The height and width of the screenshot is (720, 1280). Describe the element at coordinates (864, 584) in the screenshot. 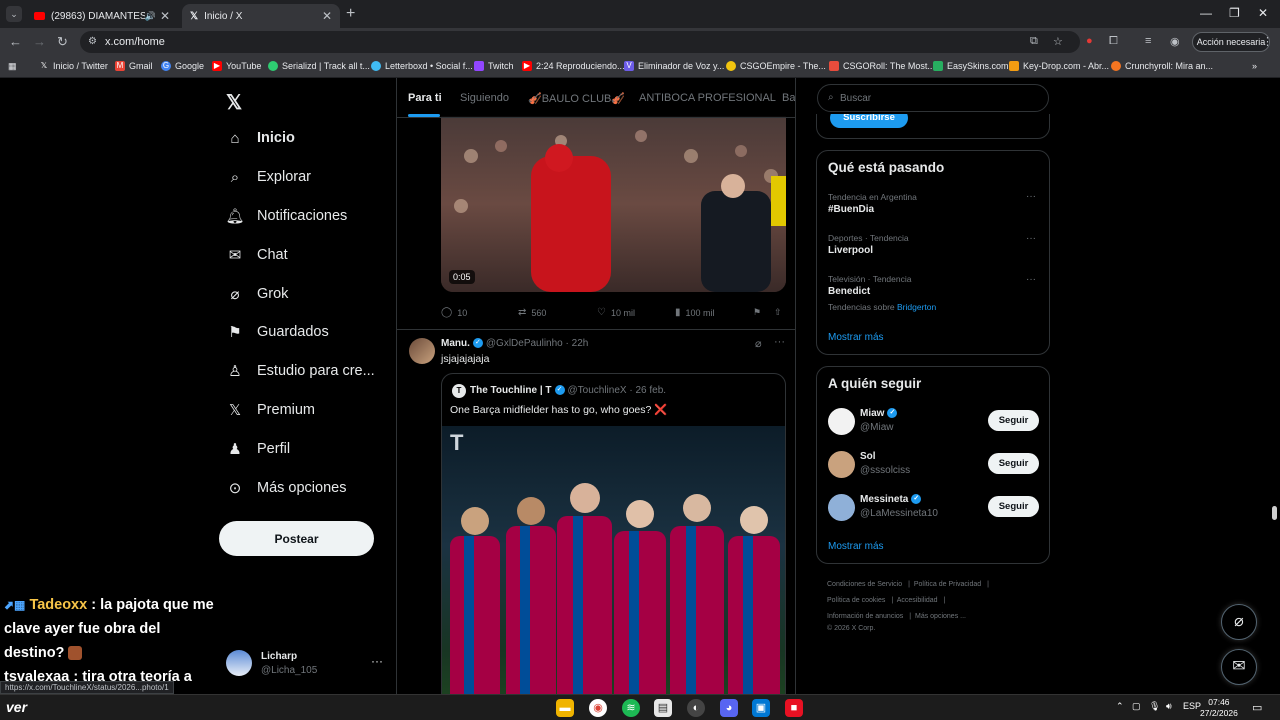

I see `footer-link: Condiciones de Servicio` at that location.